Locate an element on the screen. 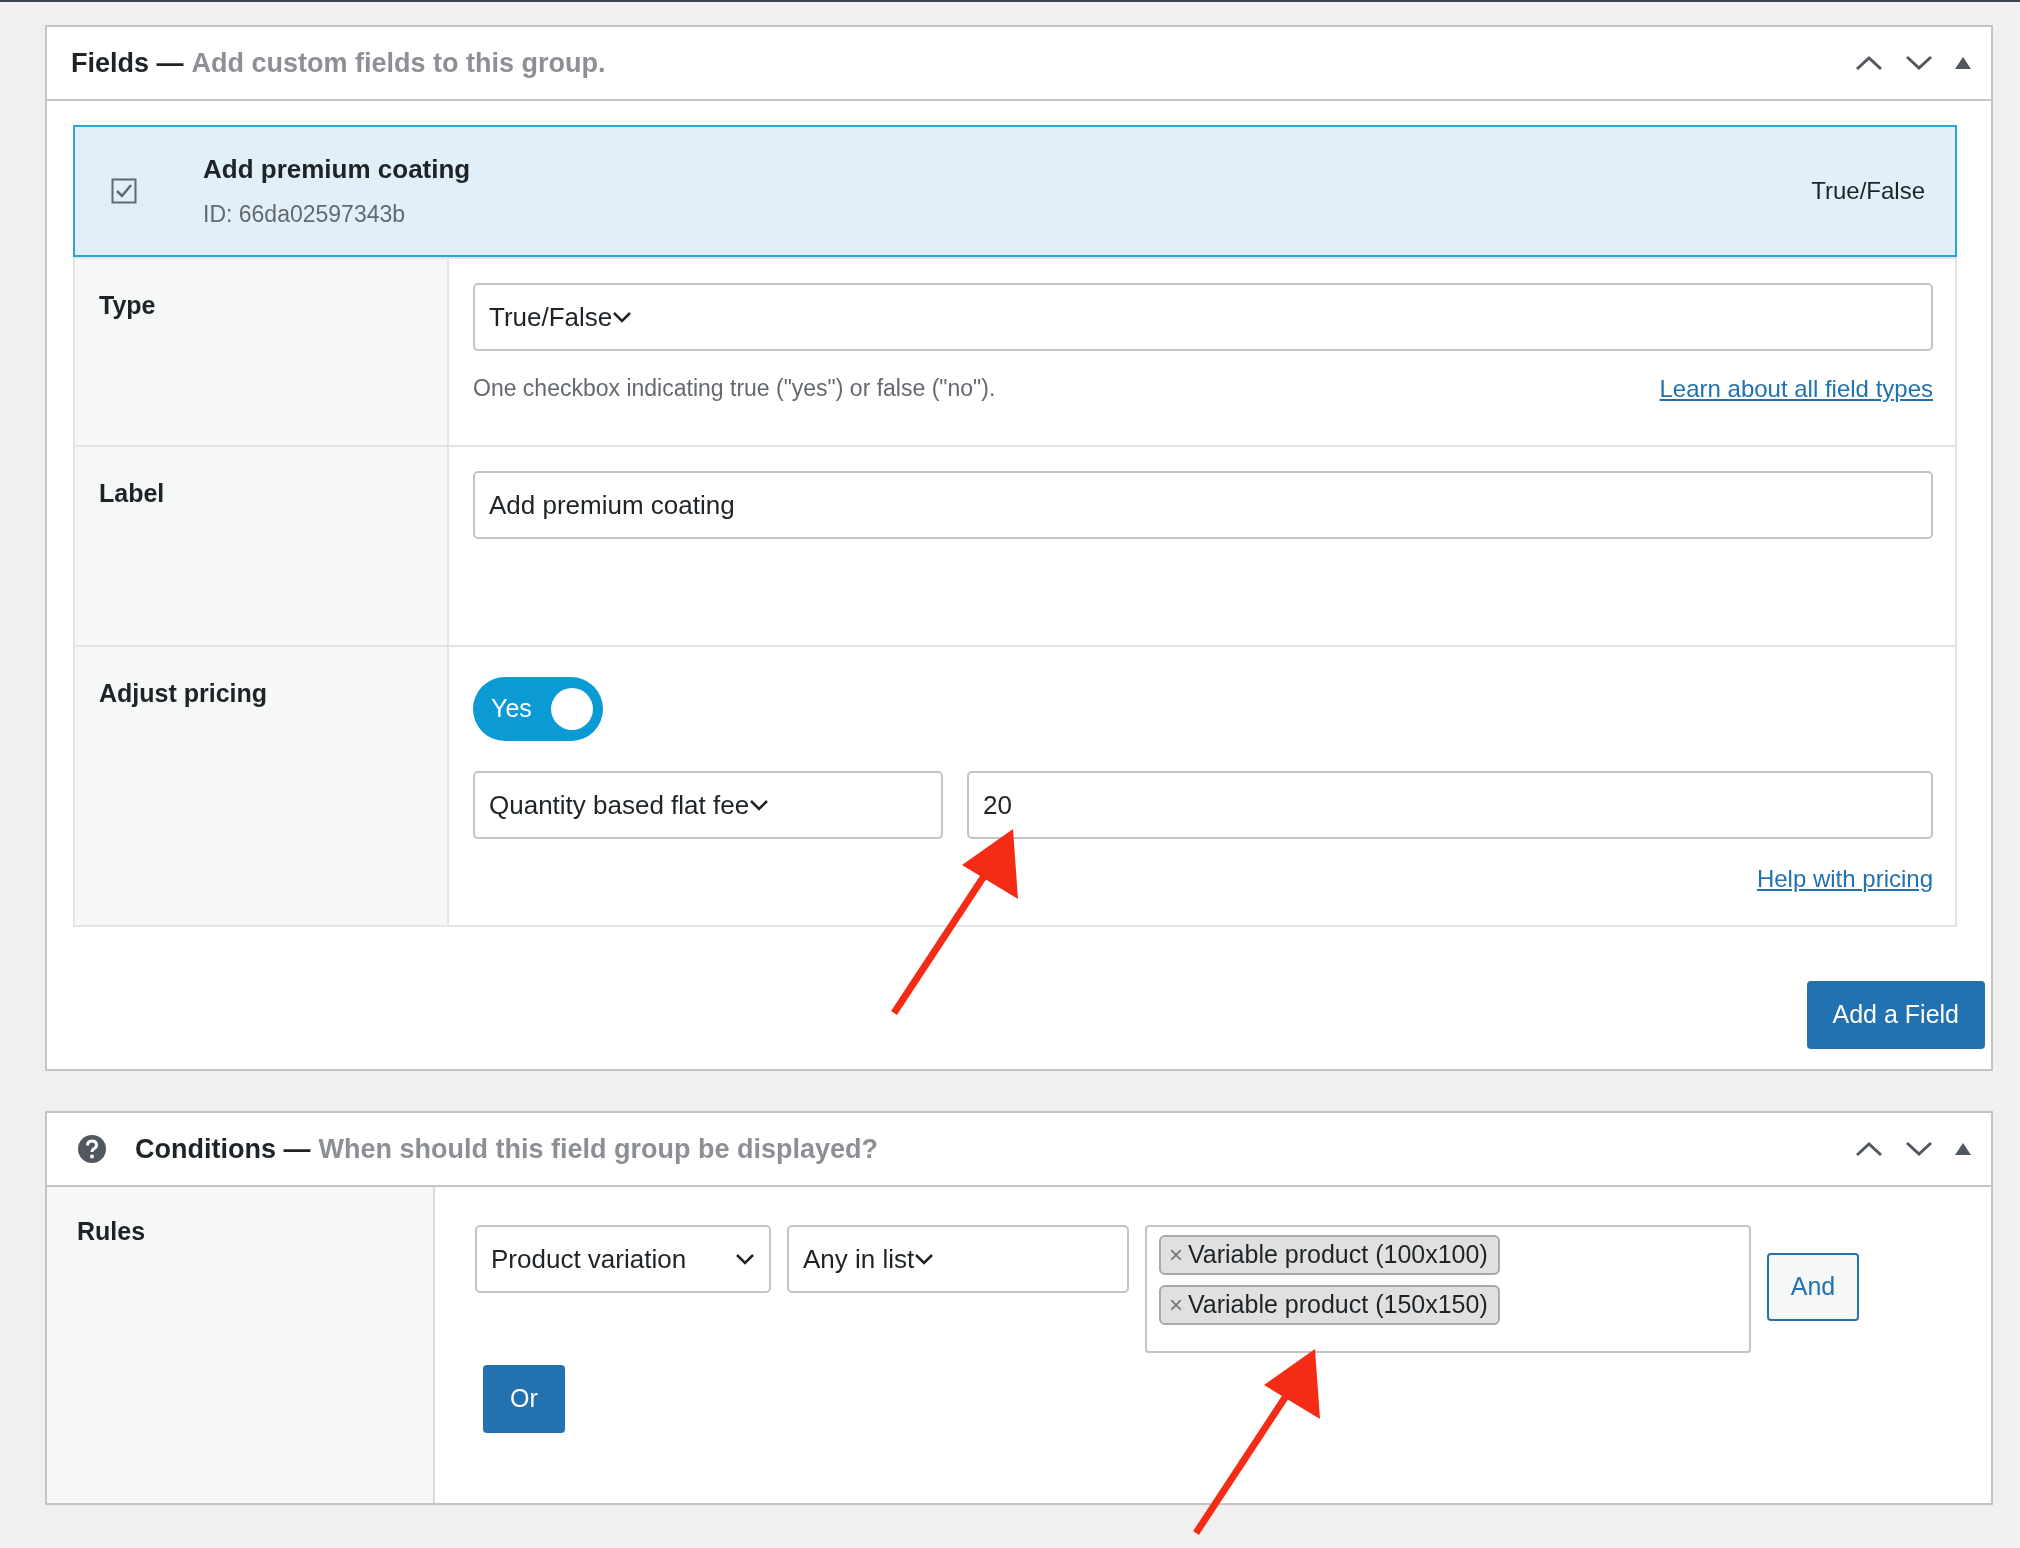 Image resolution: width=2020 pixels, height=1548 pixels. or-button: Or is located at coordinates (524, 1399).